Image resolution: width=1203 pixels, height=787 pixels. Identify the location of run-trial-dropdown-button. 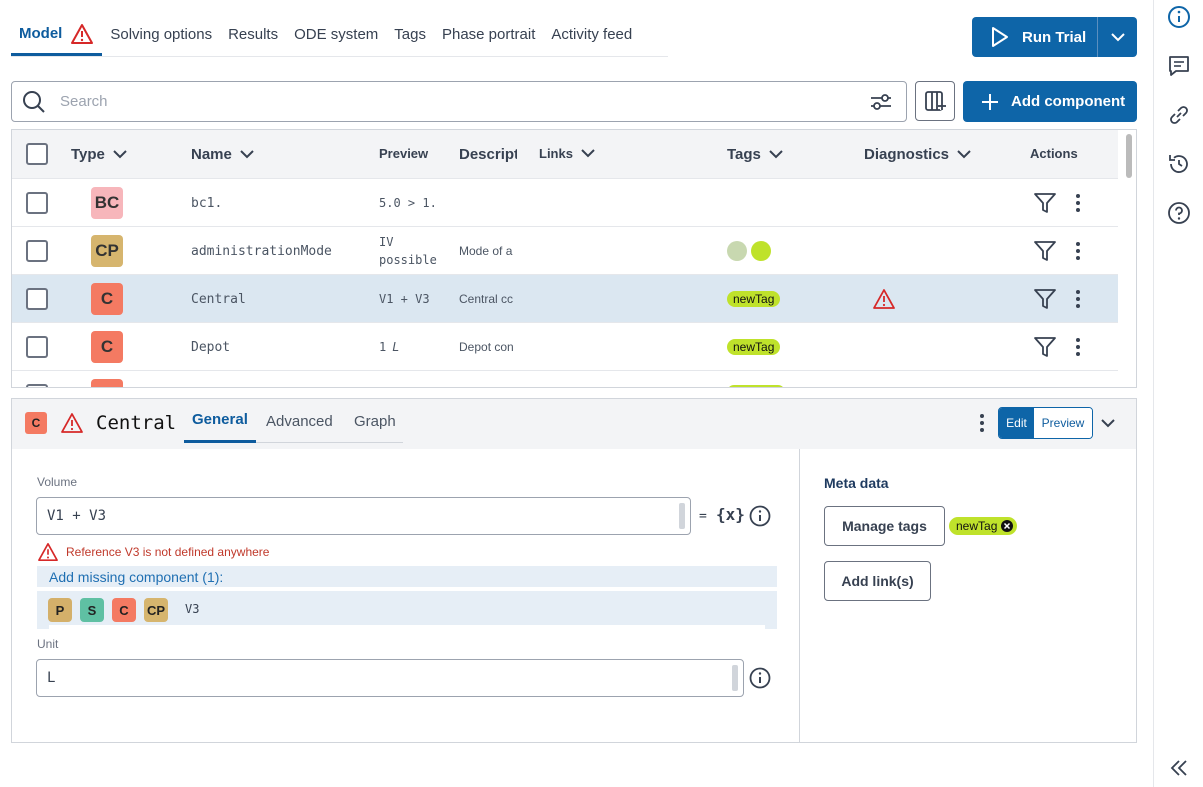
(1117, 37).